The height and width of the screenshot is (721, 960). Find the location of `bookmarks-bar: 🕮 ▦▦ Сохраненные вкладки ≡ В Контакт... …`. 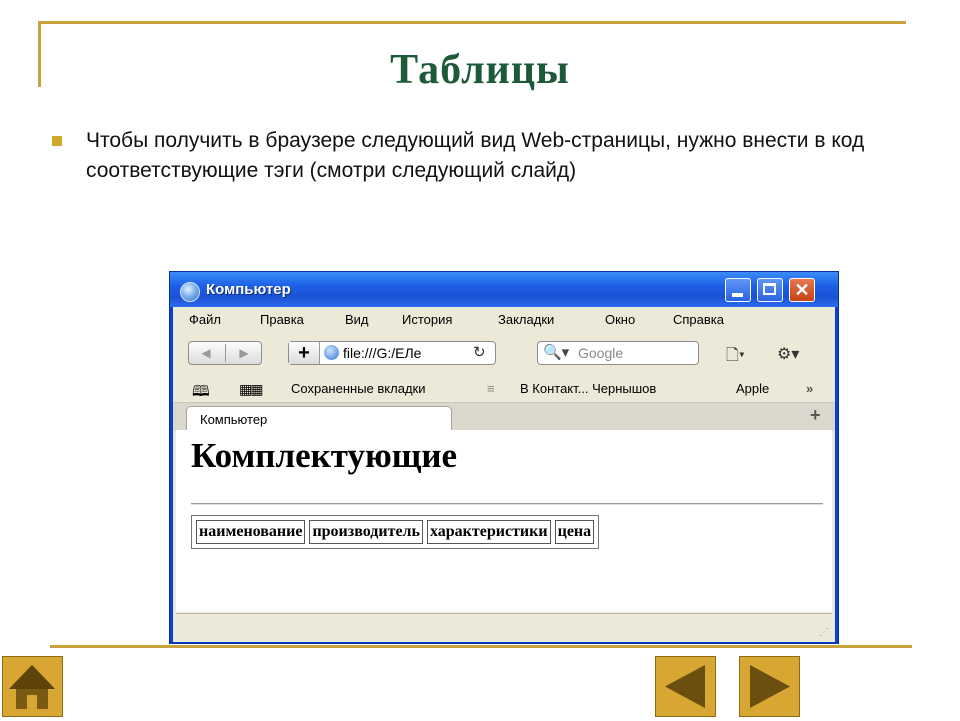

bookmarks-bar: 🕮 ▦▦ Сохраненные вкладки ≡ В Контакт... … is located at coordinates (504, 387).